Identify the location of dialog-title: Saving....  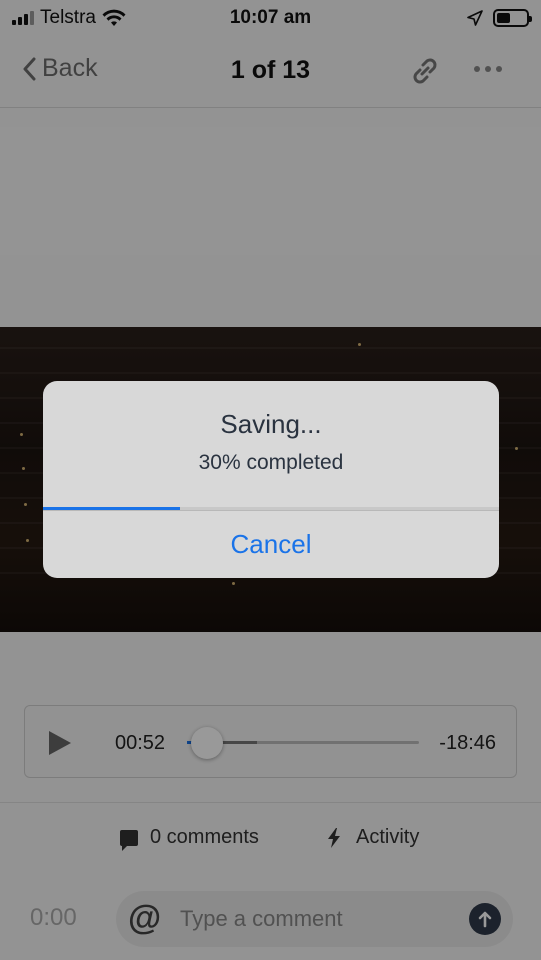
(271, 424).